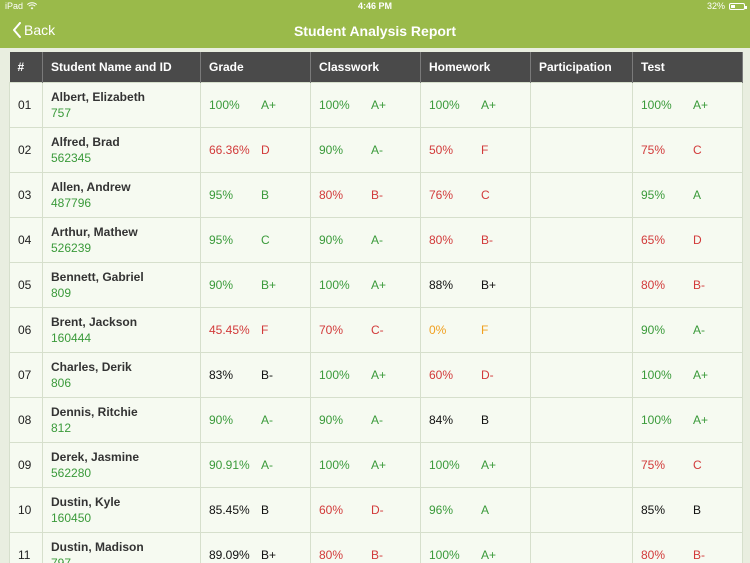 The width and height of the screenshot is (750, 563). What do you see at coordinates (738, 6) in the screenshot?
I see `battery-icon` at bounding box center [738, 6].